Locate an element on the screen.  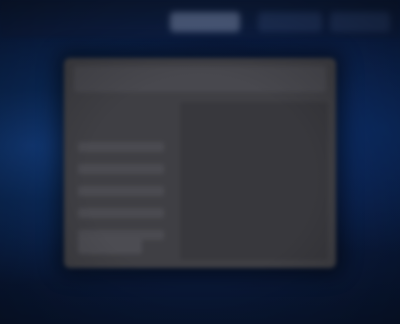
dialog-header is located at coordinates (200, 79).